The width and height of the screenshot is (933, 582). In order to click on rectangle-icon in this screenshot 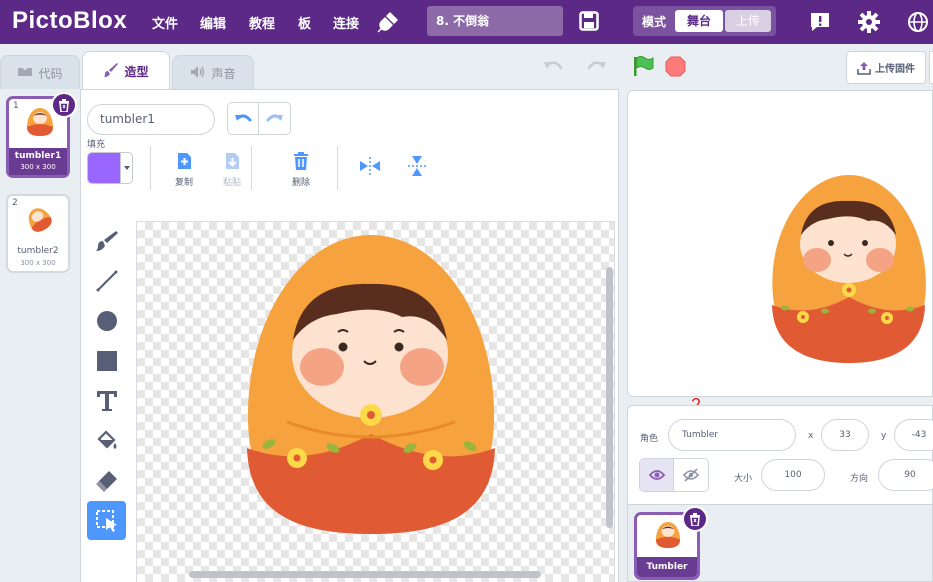, I will do `click(106, 360)`.